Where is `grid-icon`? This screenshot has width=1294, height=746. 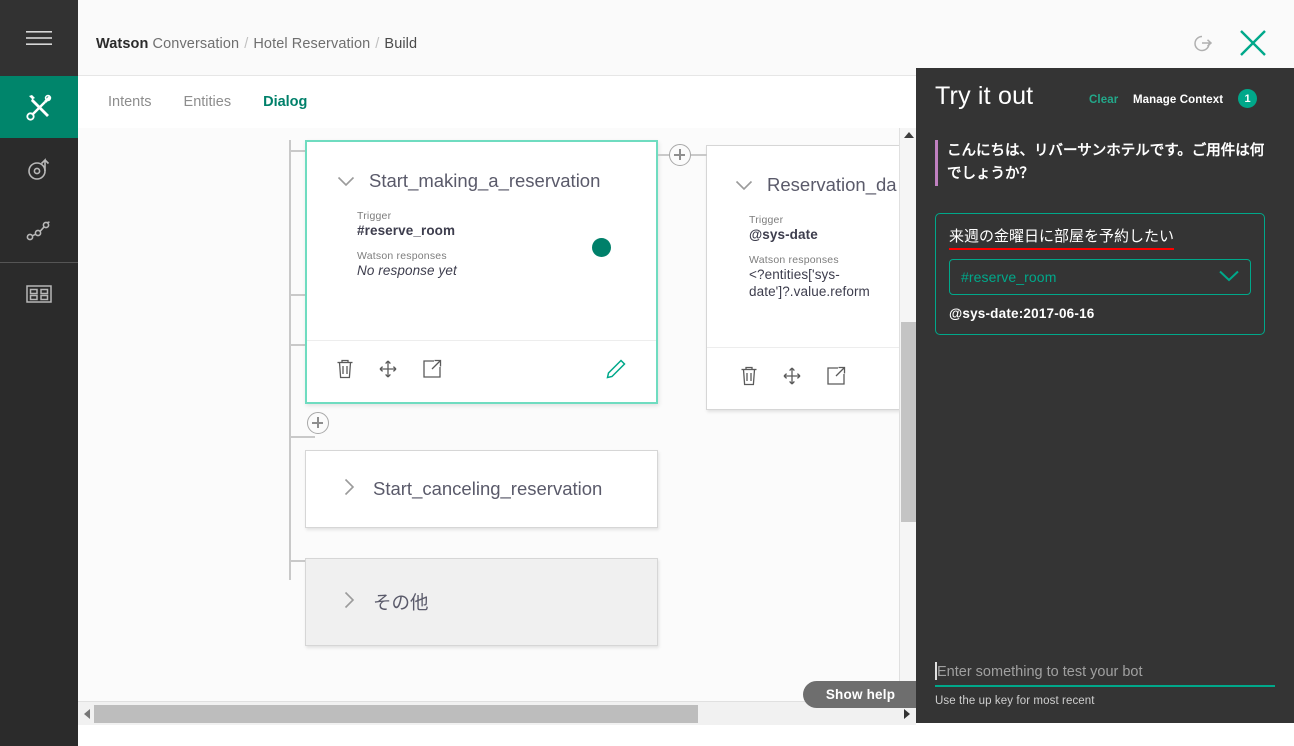 grid-icon is located at coordinates (39, 294).